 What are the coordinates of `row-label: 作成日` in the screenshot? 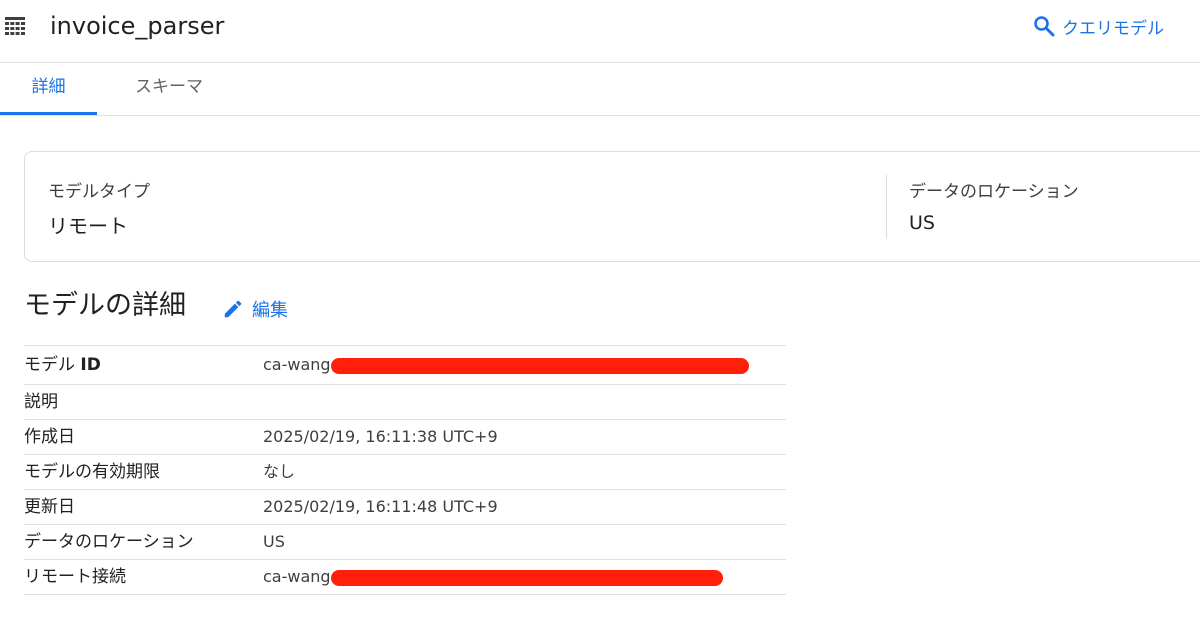 It's located at (49, 437).